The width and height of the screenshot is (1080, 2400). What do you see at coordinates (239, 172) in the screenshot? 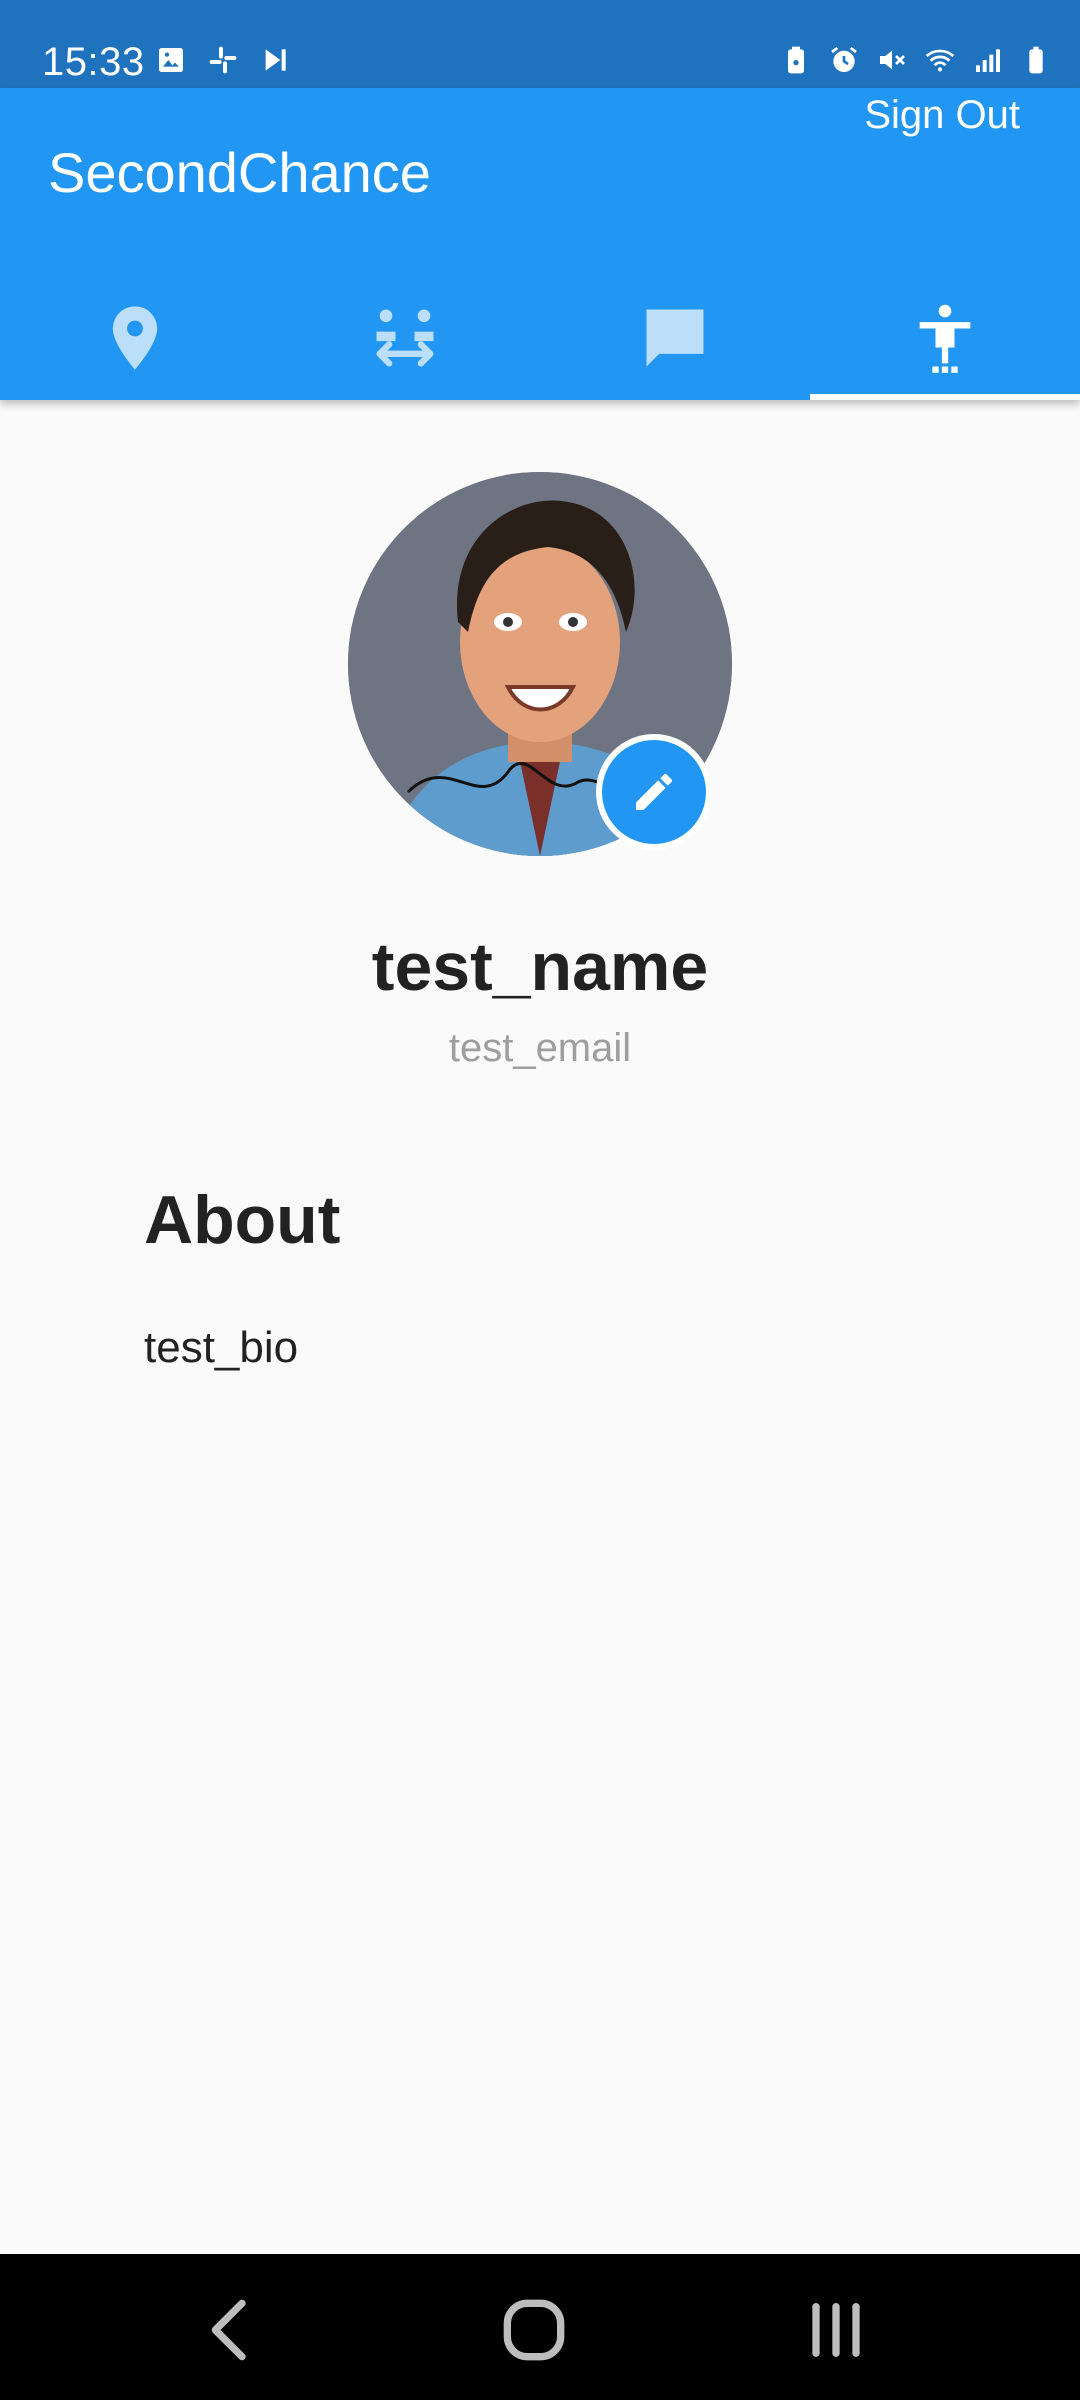
I see `app-title: SecondChance` at bounding box center [239, 172].